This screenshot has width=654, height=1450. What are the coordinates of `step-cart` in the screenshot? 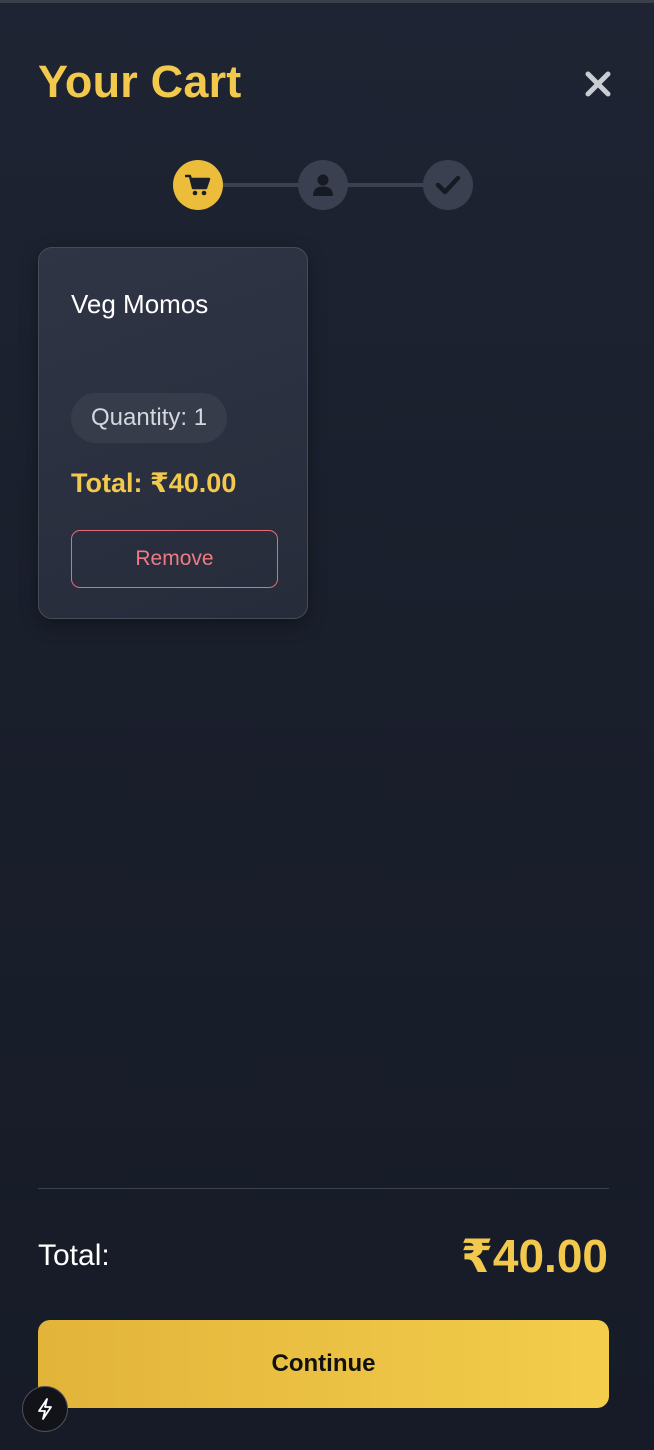 It's located at (198, 185).